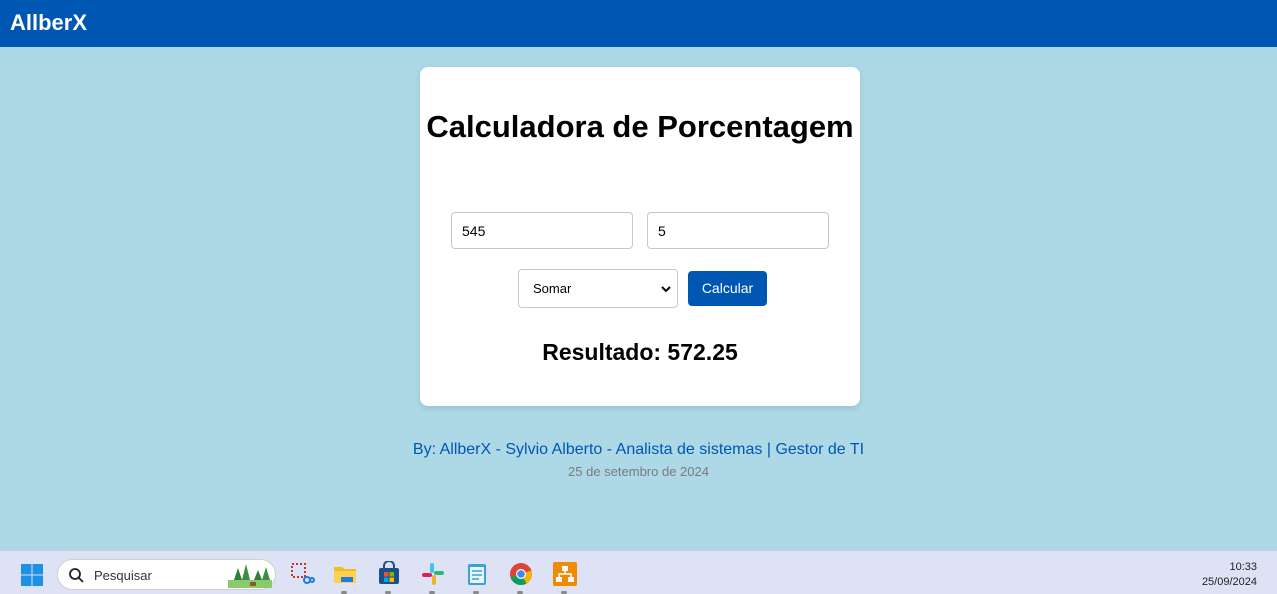 This screenshot has width=1277, height=594. I want to click on windows-start-icon, so click(32, 575).